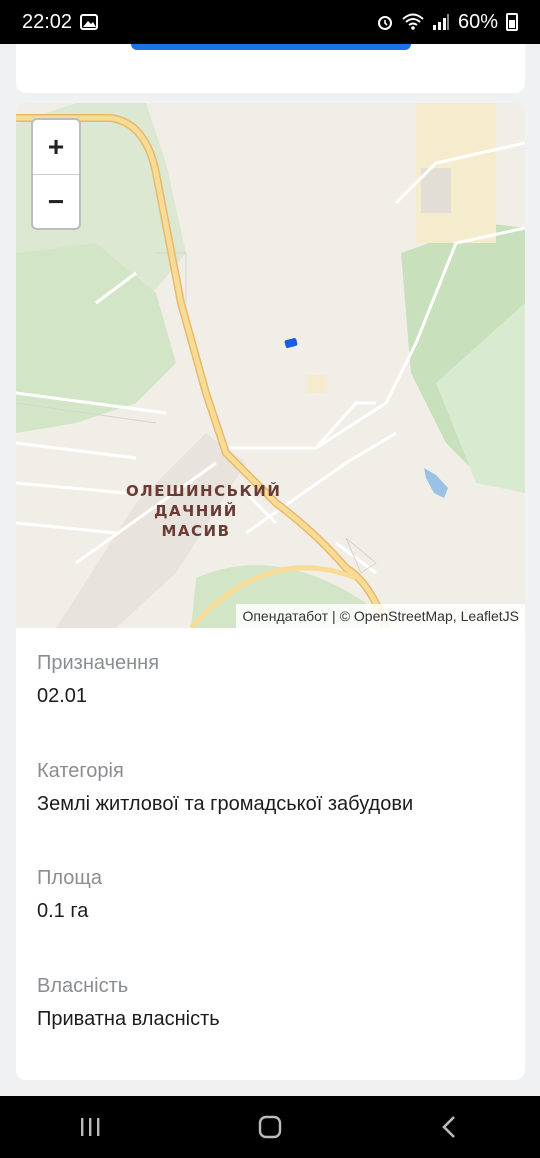 This screenshot has width=540, height=1158. What do you see at coordinates (490, 616) in the screenshot?
I see `attribution-leaflet-link: LeafletJS` at bounding box center [490, 616].